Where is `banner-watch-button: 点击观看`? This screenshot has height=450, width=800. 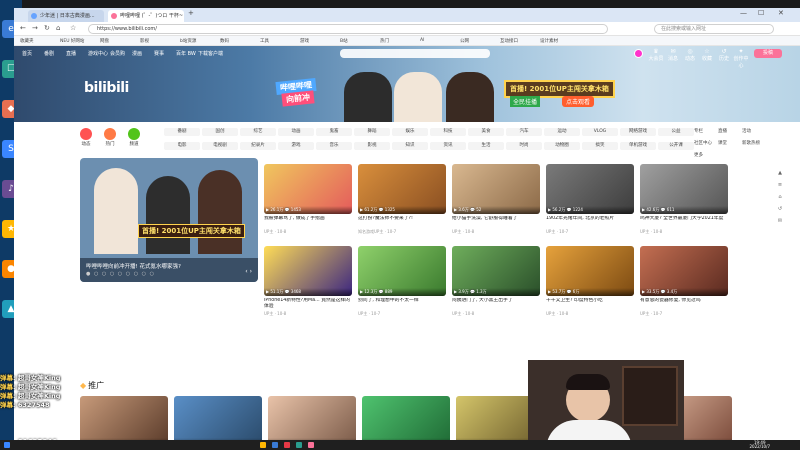
banner-watch-button: 点击观看 is located at coordinates (578, 101).